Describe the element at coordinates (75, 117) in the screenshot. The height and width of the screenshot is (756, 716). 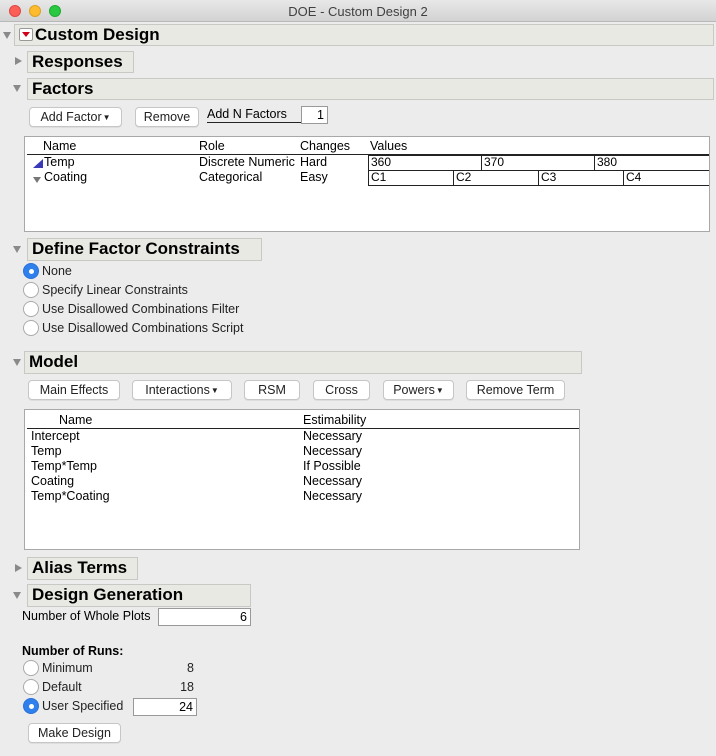
I see `add-factor-button: Add Factor▼` at that location.